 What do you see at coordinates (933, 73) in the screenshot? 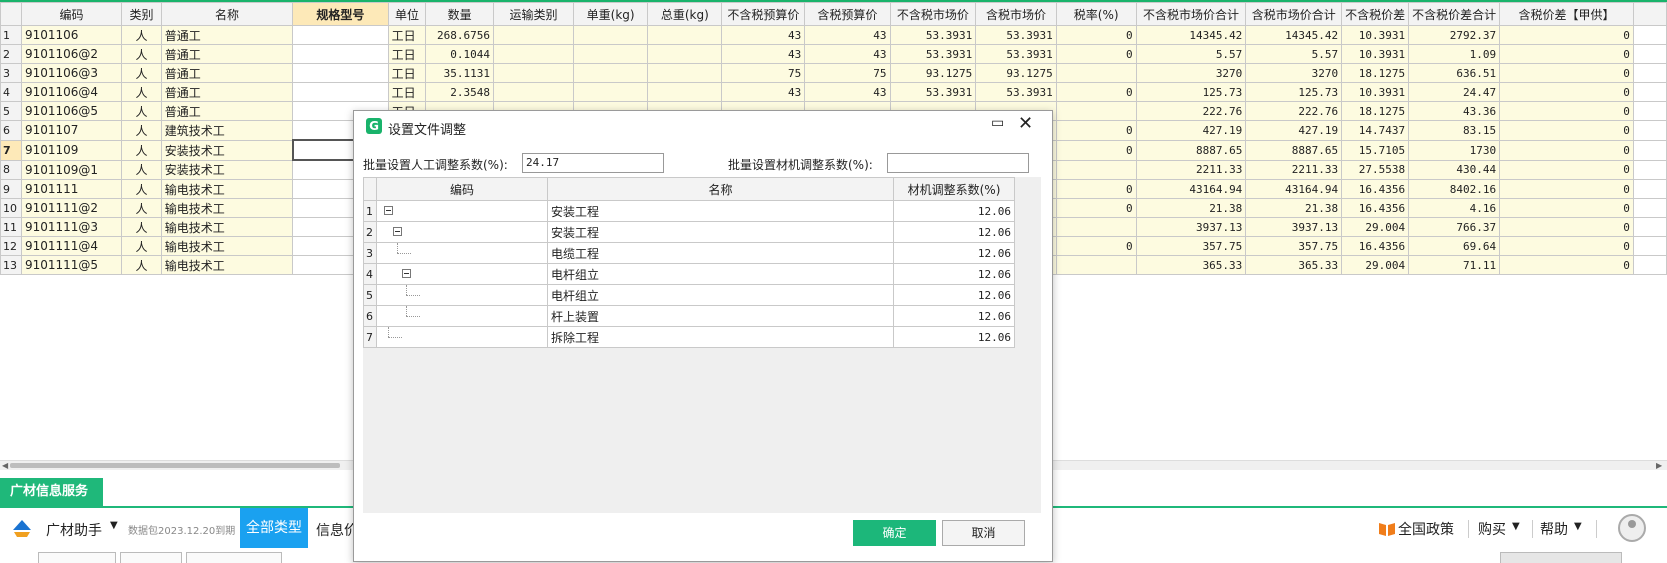
I see `cell-p3: 93.1275` at bounding box center [933, 73].